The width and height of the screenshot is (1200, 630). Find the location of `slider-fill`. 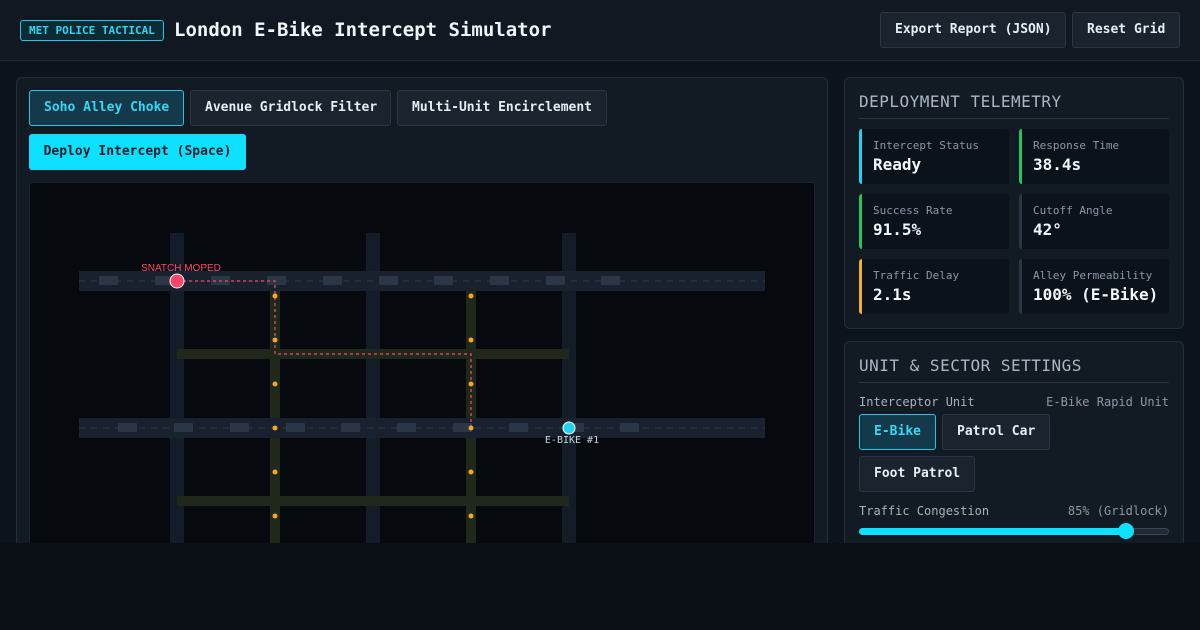

slider-fill is located at coordinates (992, 531).